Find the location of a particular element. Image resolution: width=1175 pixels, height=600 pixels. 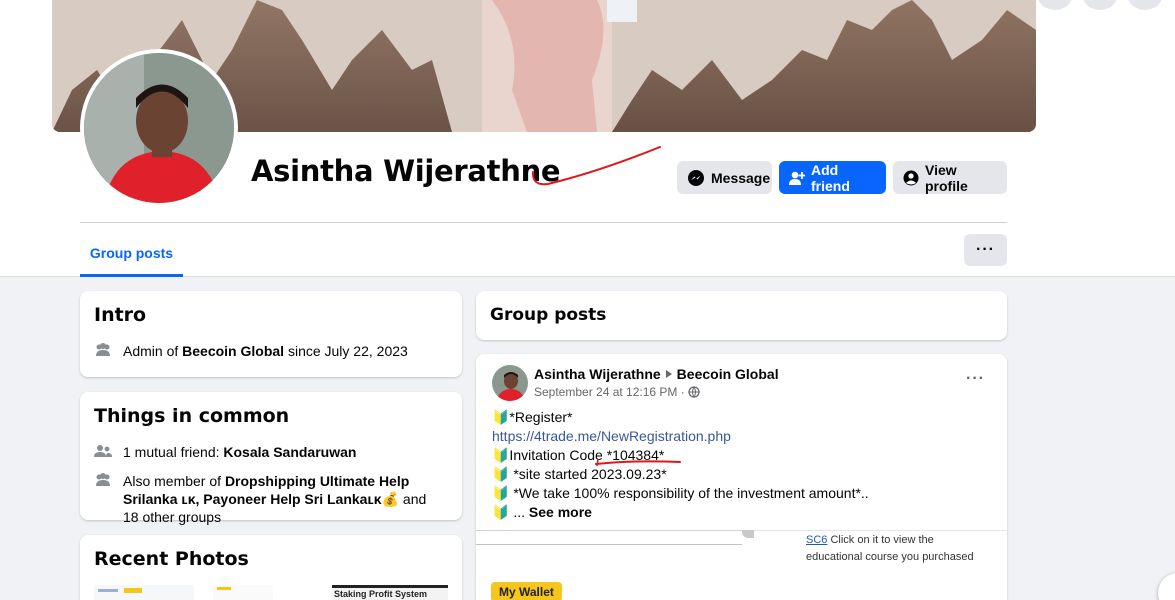

intro-title: Intro is located at coordinates (120, 315).